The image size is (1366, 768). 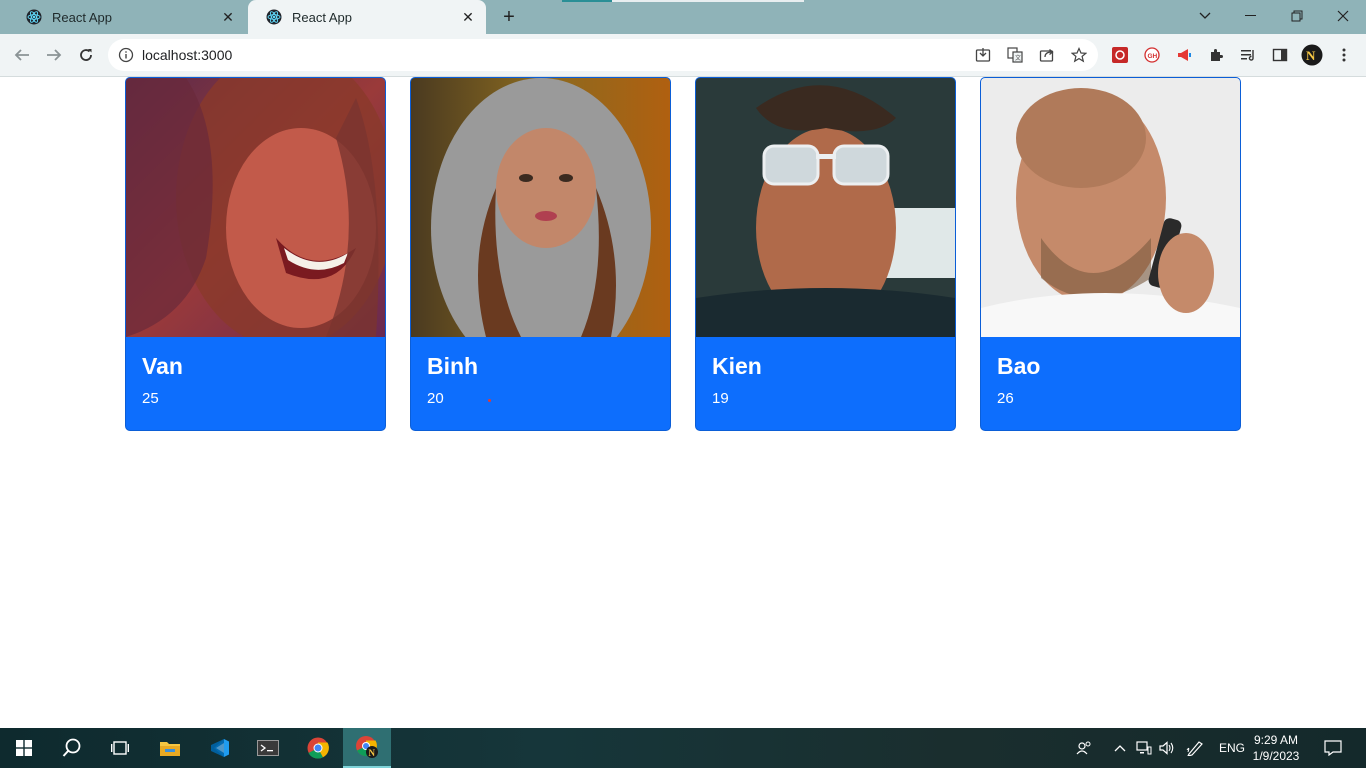 What do you see at coordinates (435, 398) in the screenshot?
I see `person-age: 20` at bounding box center [435, 398].